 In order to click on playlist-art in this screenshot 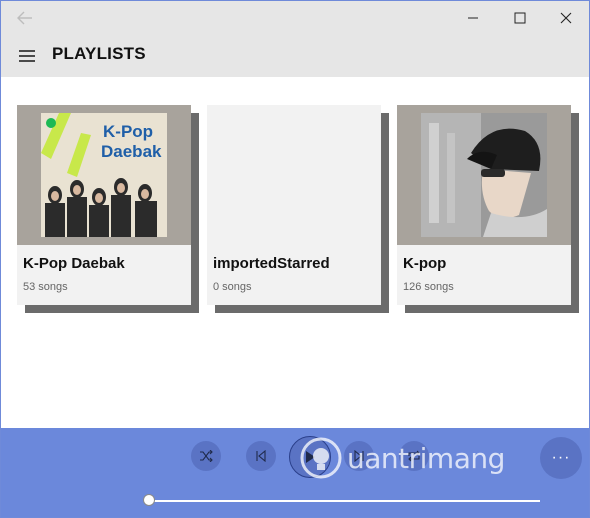, I will do `click(484, 175)`.